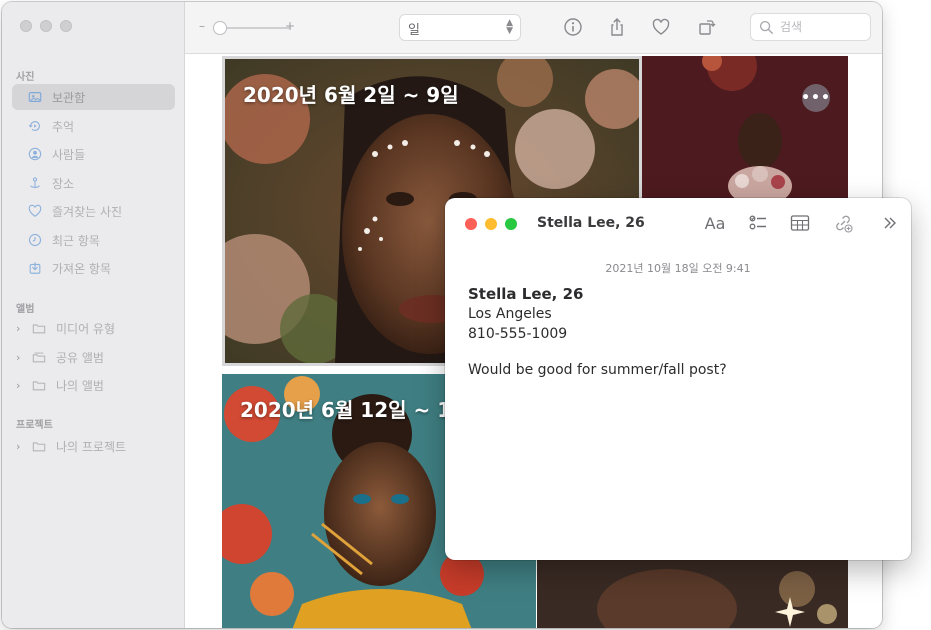 This screenshot has width=931, height=630. What do you see at coordinates (82, 268) in the screenshot?
I see `sidebar-item-label: 가져온 항목` at bounding box center [82, 268].